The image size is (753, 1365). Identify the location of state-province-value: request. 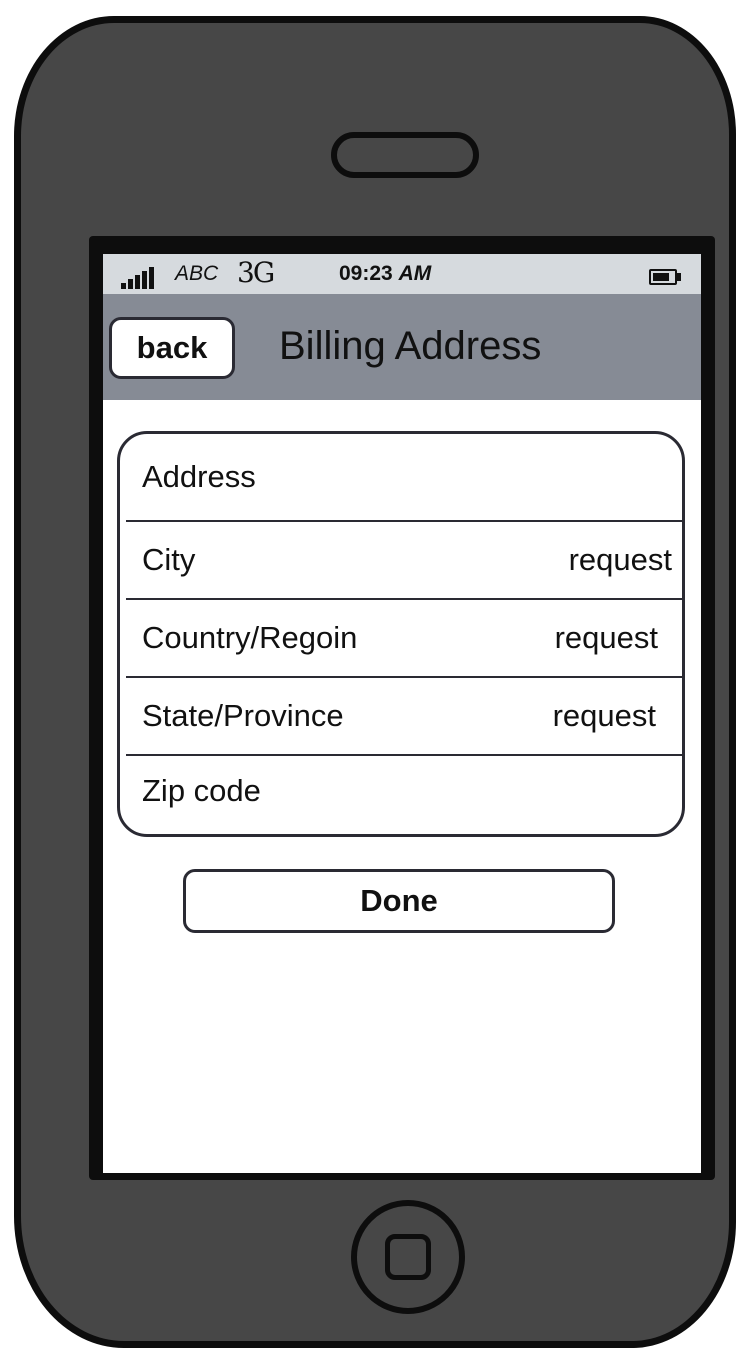
(604, 715).